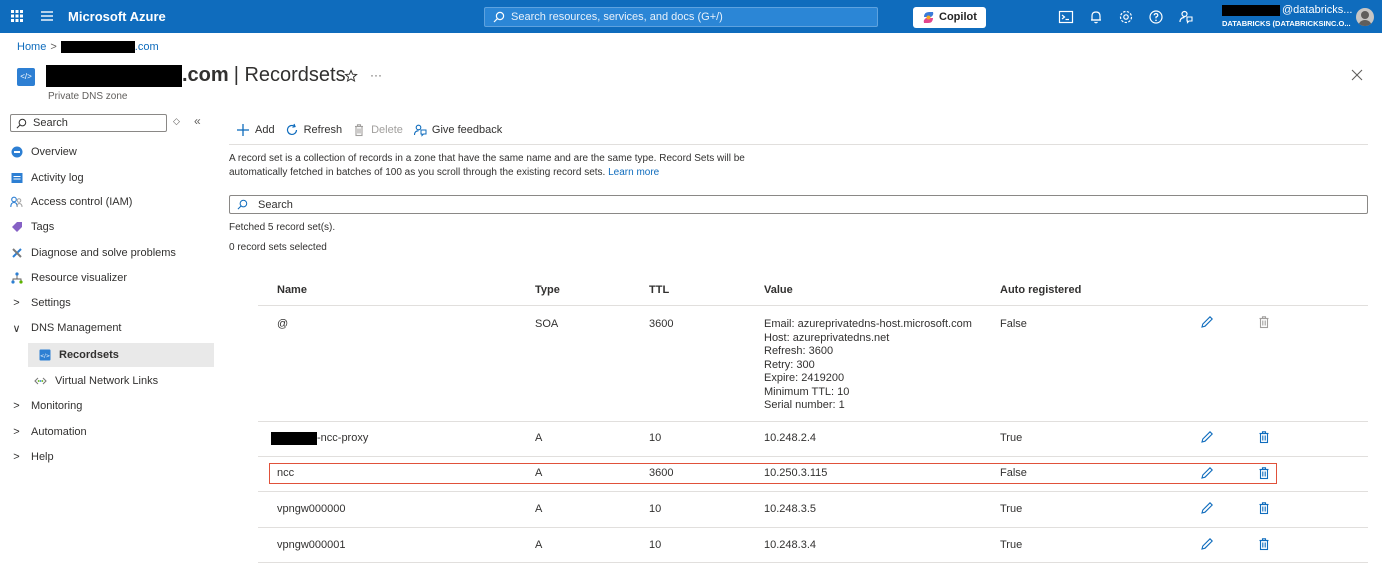 The height and width of the screenshot is (568, 1382). What do you see at coordinates (114, 75) in the screenshot?
I see `redacted-title` at bounding box center [114, 75].